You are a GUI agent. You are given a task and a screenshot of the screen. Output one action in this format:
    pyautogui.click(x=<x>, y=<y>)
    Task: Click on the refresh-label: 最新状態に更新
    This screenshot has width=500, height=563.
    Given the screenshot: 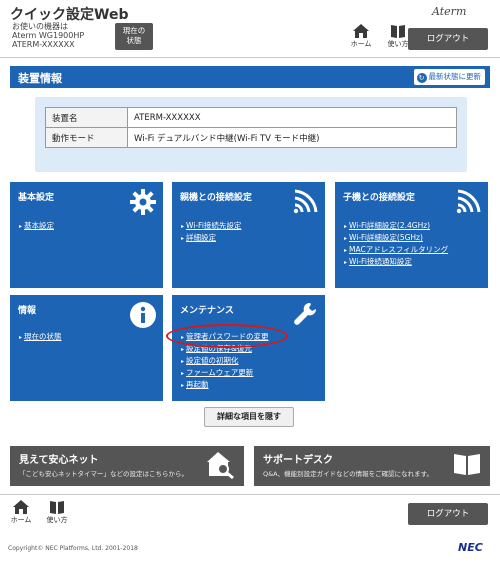 What is the action you would take?
    pyautogui.click(x=455, y=76)
    